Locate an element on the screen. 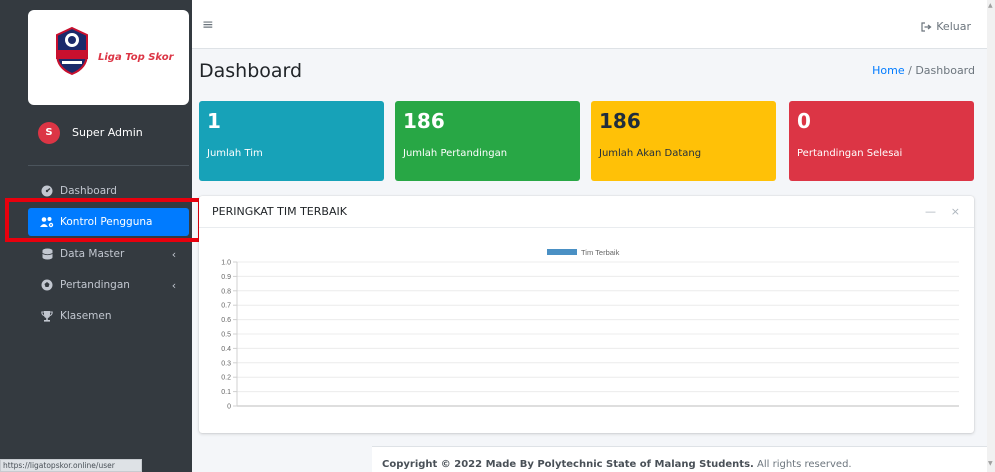 The width and height of the screenshot is (995, 472). brand-logo-link: Liga Top Skor is located at coordinates (108, 57).